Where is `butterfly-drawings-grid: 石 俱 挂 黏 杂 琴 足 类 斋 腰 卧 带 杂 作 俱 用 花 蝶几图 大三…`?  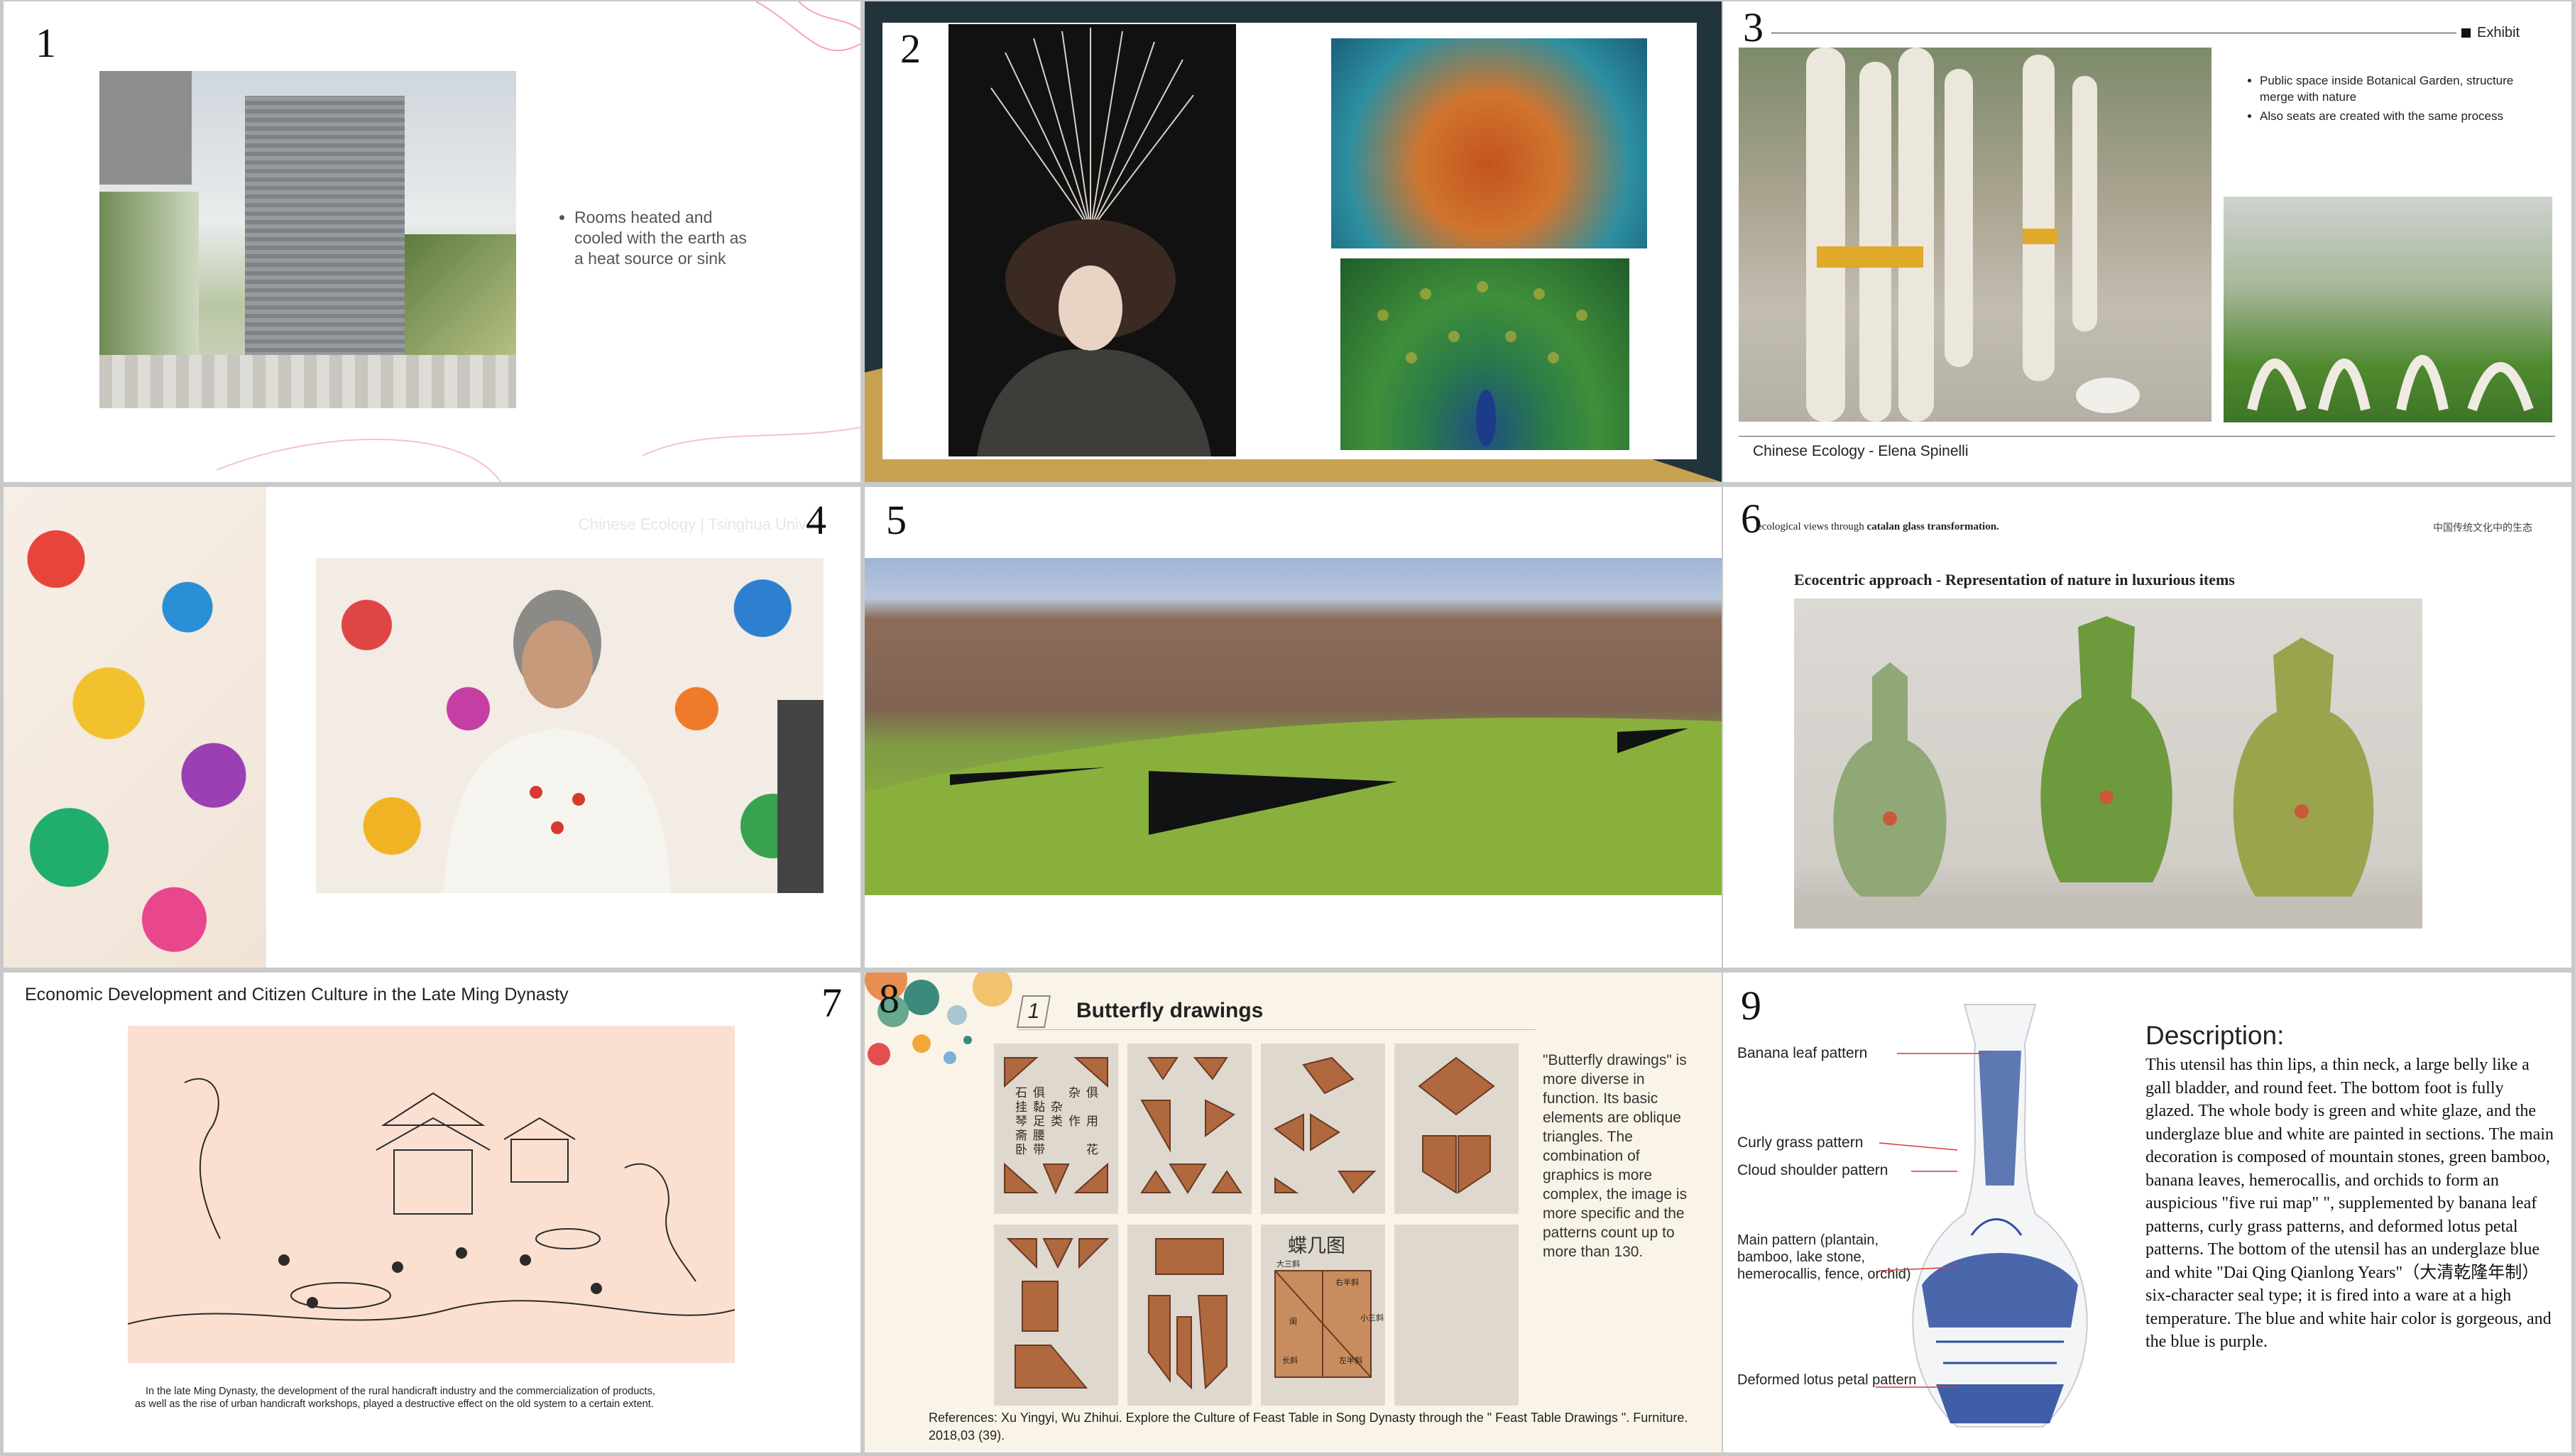
butterfly-drawings-grid: 石 俱 挂 黏 杂 琴 足 类 斋 腰 卧 带 杂 作 俱 用 花 蝶几图 大三… is located at coordinates (1257, 1225).